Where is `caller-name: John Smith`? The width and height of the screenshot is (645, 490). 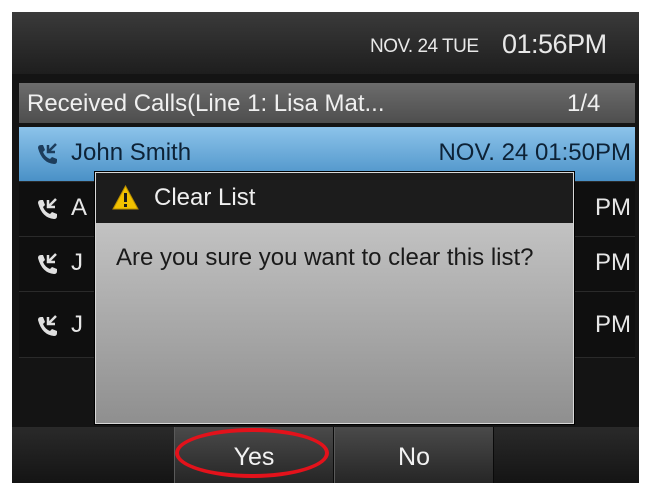 caller-name: John Smith is located at coordinates (131, 152).